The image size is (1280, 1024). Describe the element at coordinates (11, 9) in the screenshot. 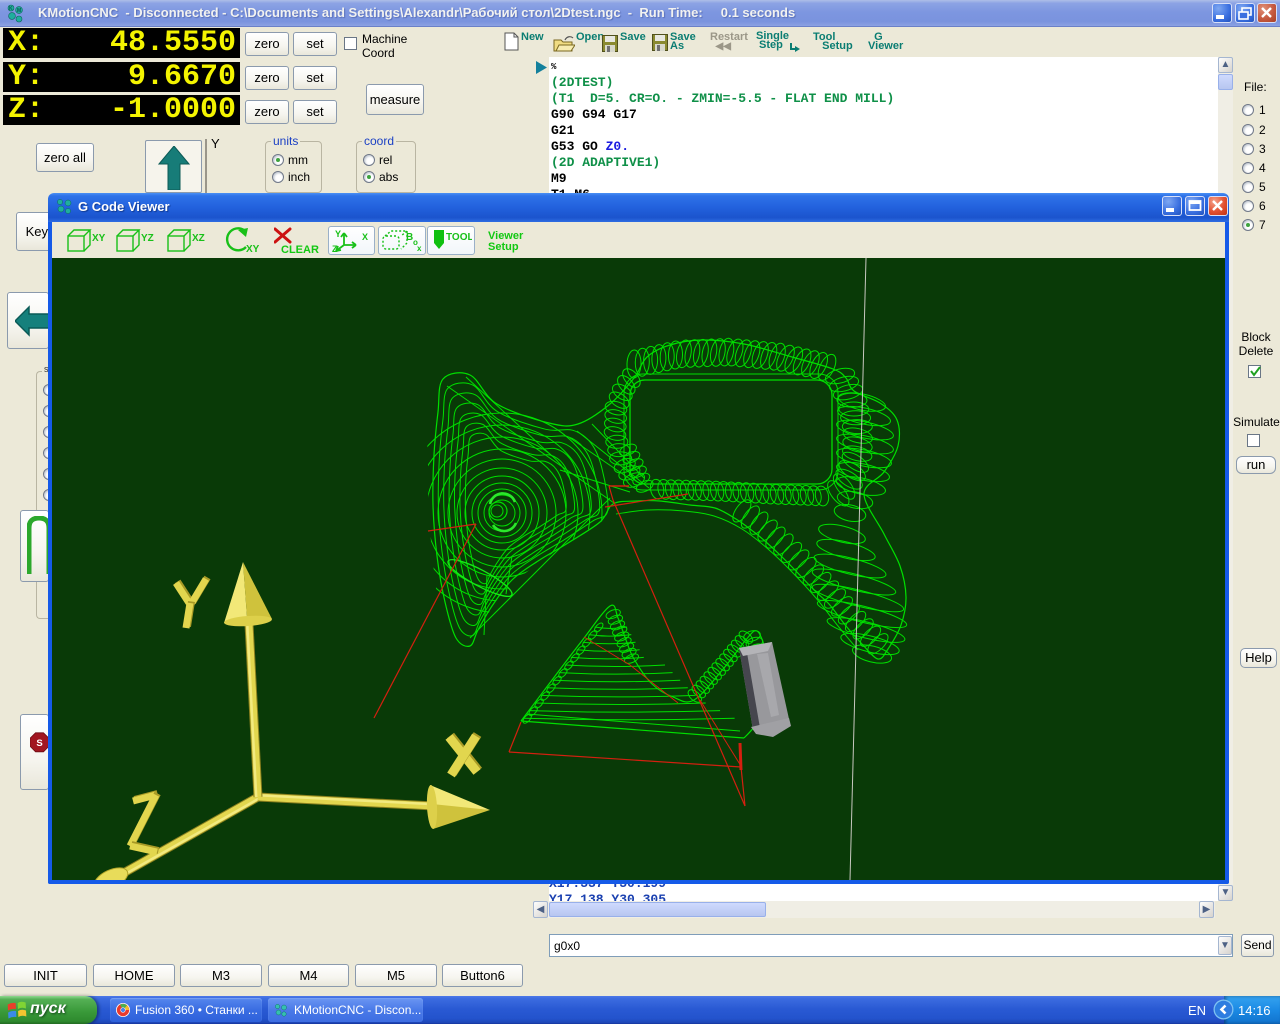

I see `svg-text: K` at that location.